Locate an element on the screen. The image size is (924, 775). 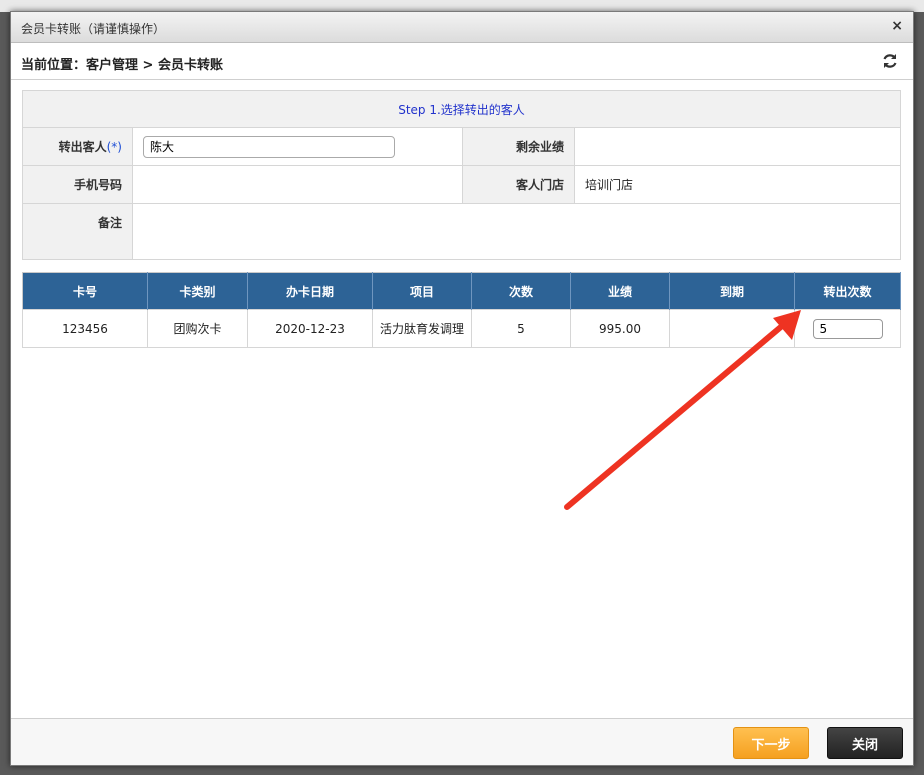
required-mark: (*) is located at coordinates (114, 147).